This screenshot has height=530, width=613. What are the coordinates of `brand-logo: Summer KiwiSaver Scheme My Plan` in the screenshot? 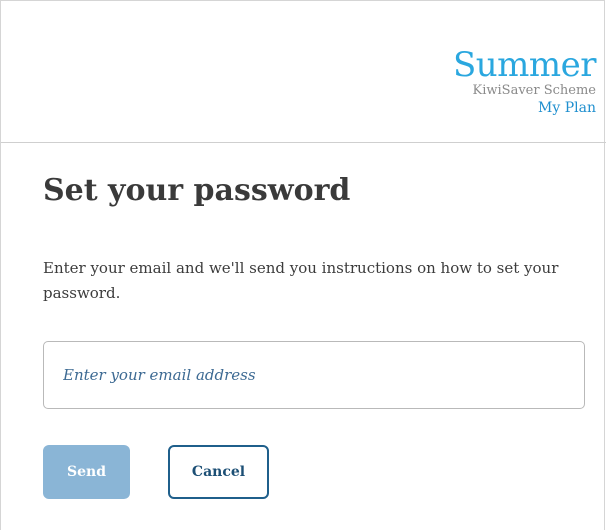 It's located at (524, 81).